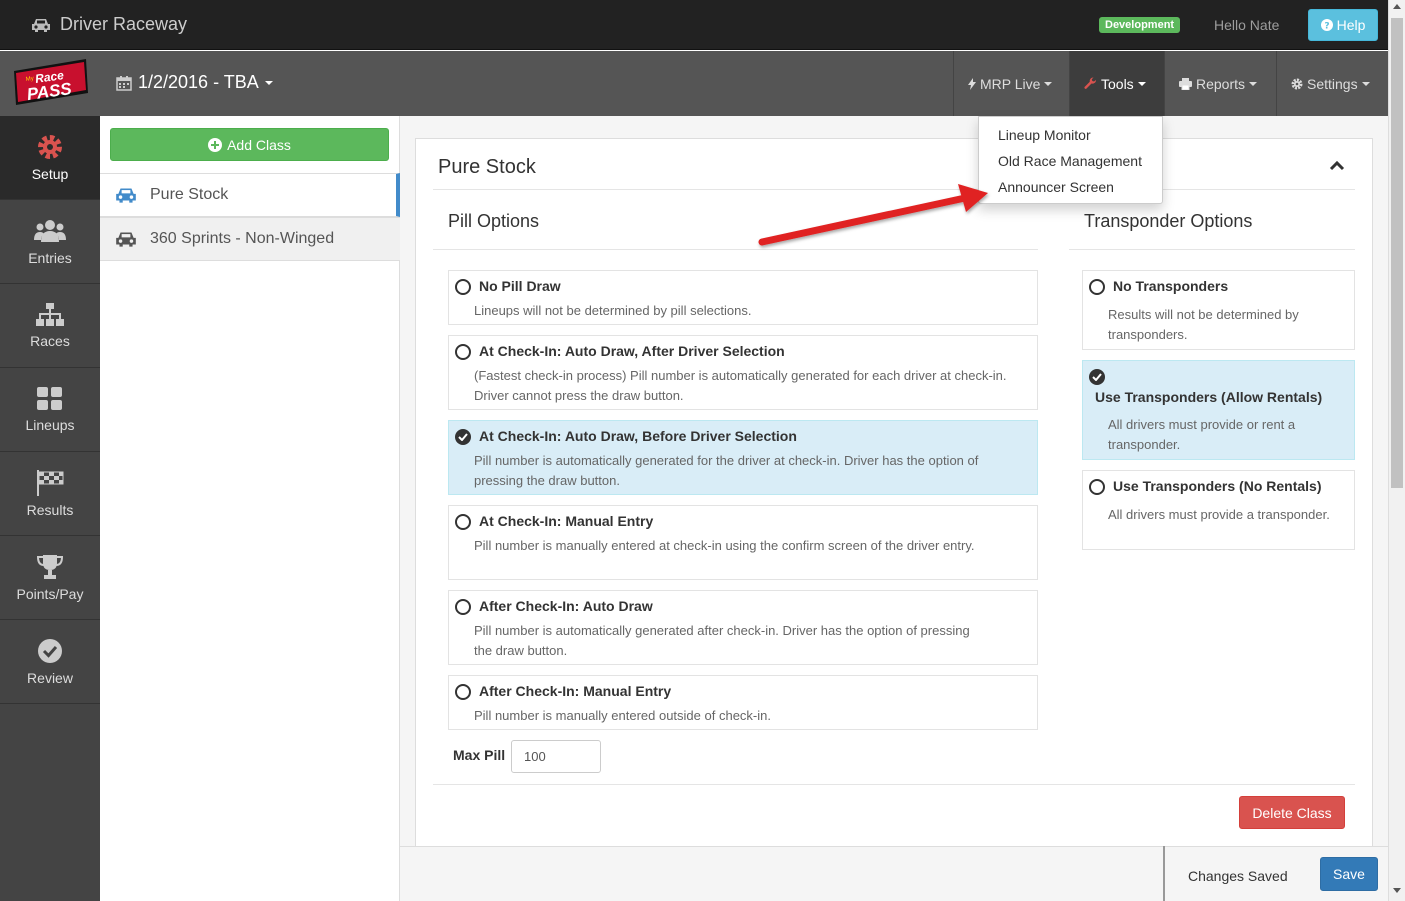 Image resolution: width=1405 pixels, height=901 pixels. I want to click on chevron-up-icon, so click(1337, 166).